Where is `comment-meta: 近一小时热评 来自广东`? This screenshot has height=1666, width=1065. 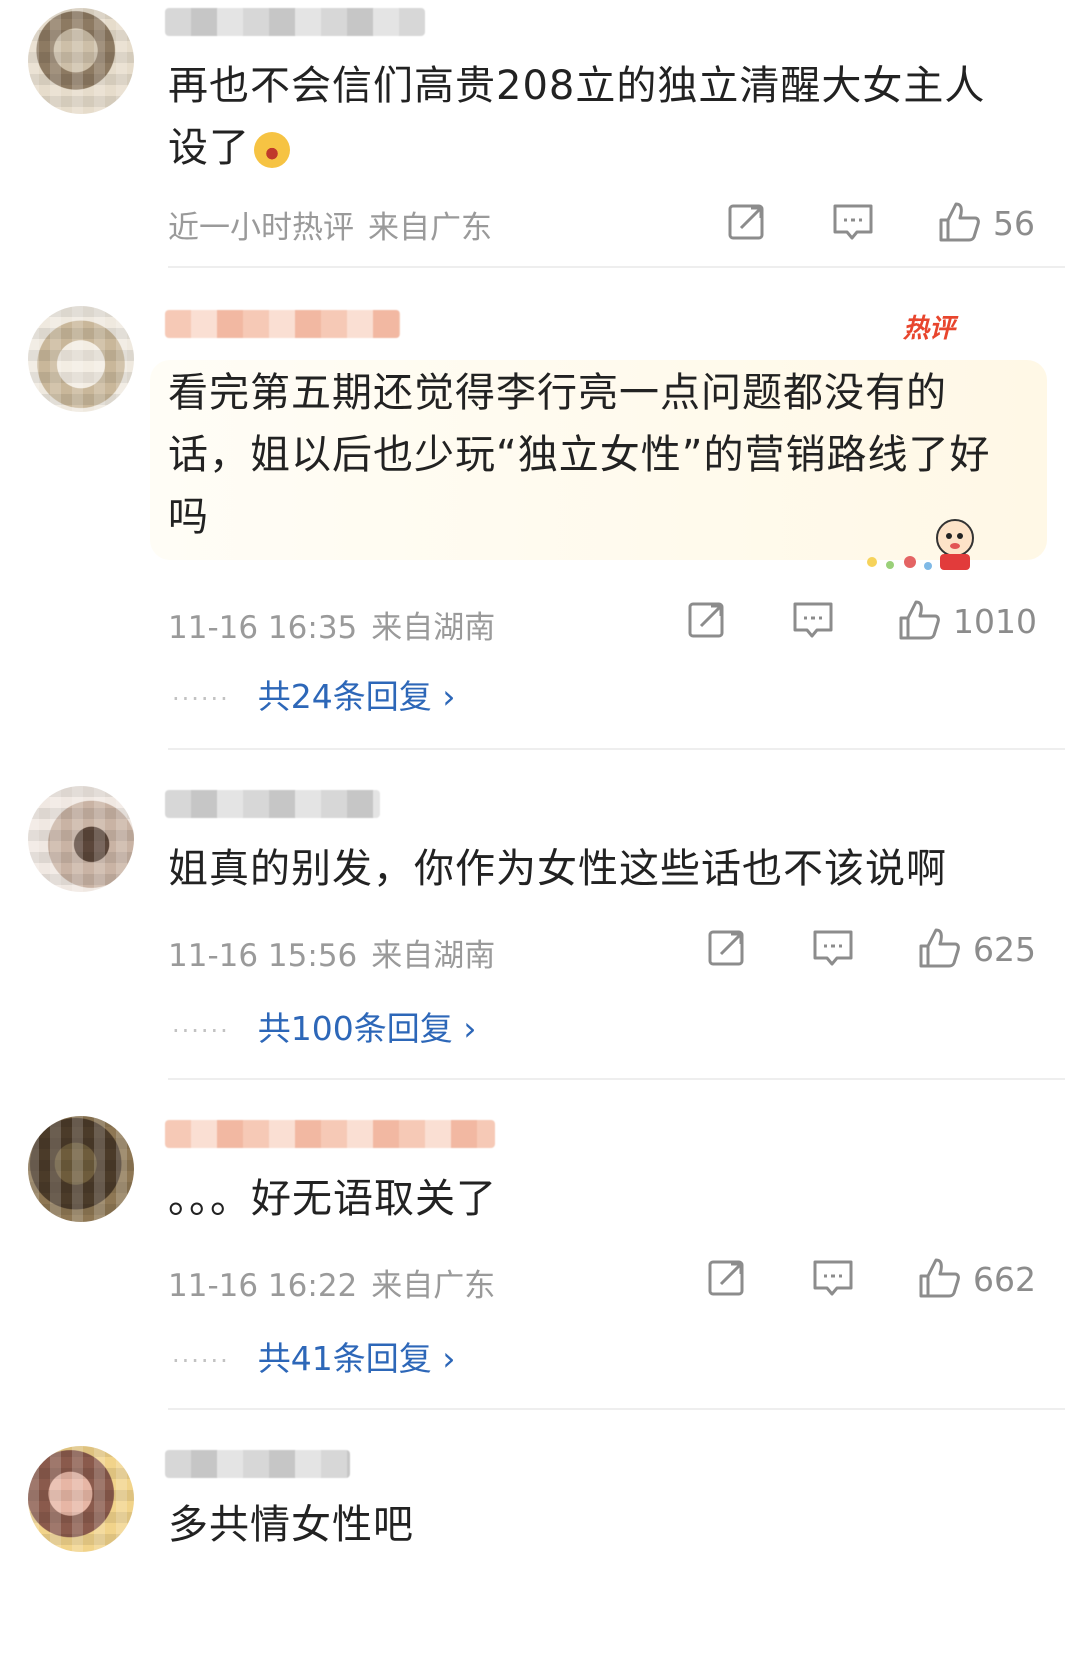
comment-meta: 近一小时热评 来自广东 is located at coordinates (330, 224).